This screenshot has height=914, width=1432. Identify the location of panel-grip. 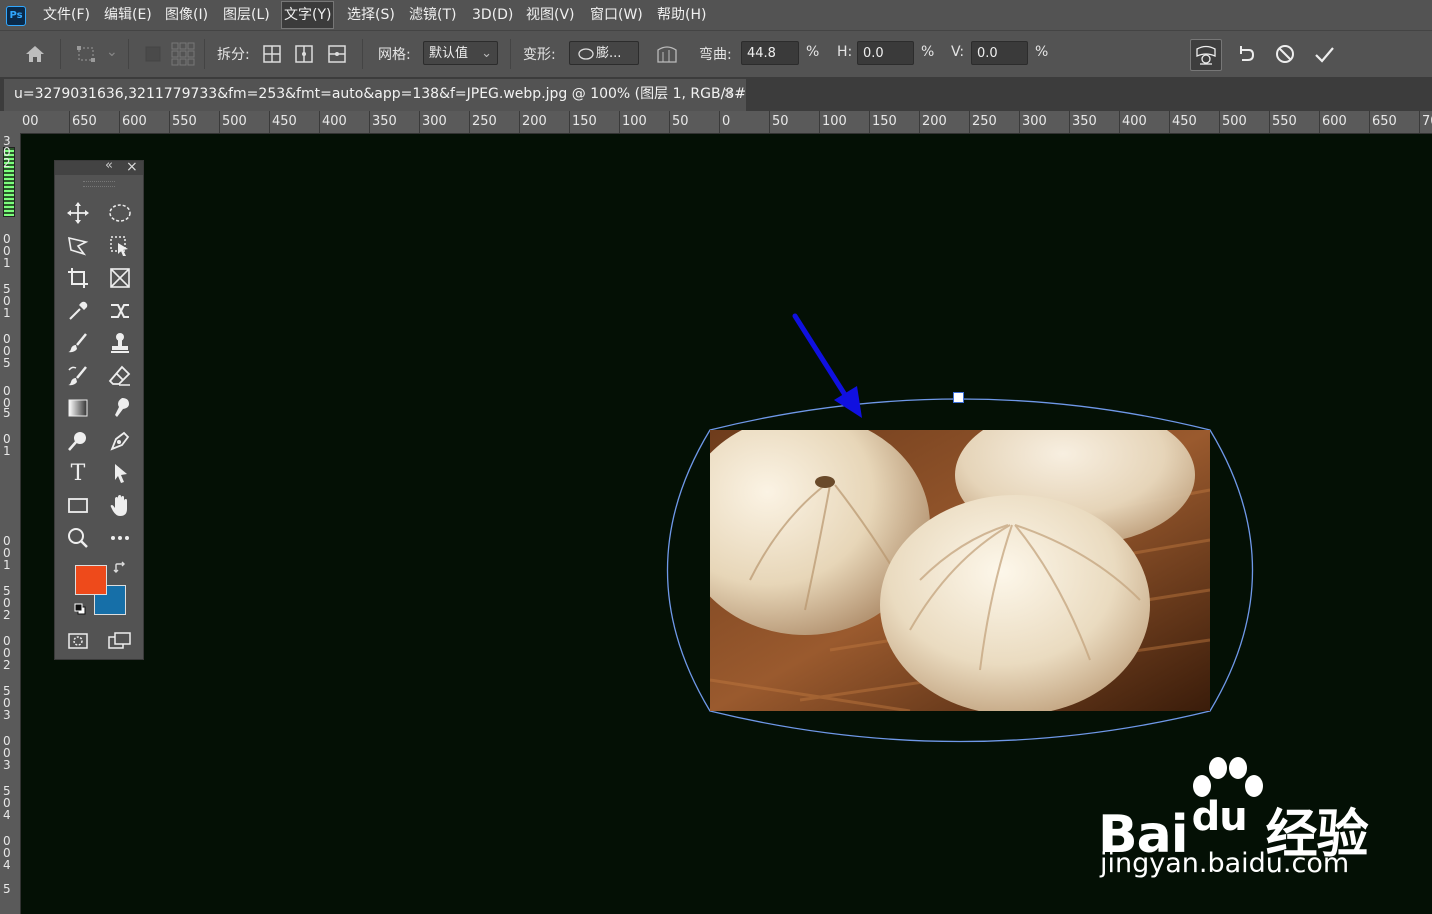
(99, 184).